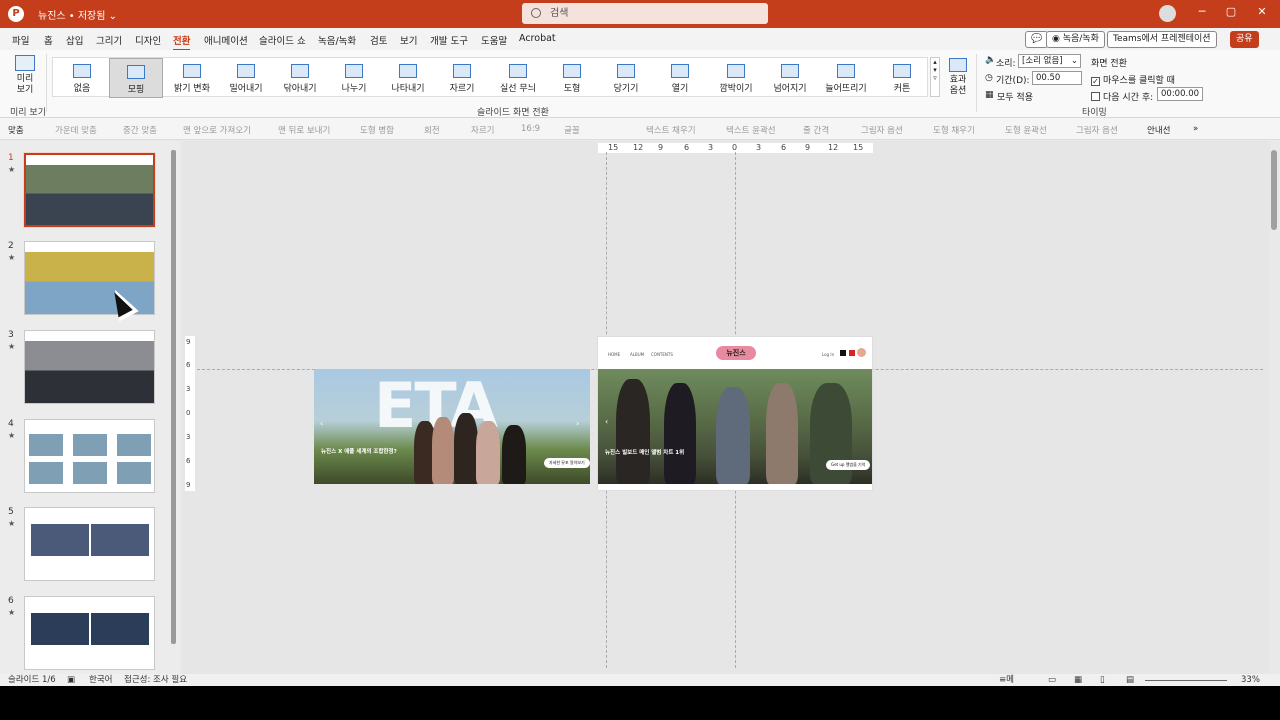 This screenshot has width=1280, height=720. Describe the element at coordinates (1122, 96) in the screenshot. I see `after-checkbox: 다음 시간 후:` at that location.